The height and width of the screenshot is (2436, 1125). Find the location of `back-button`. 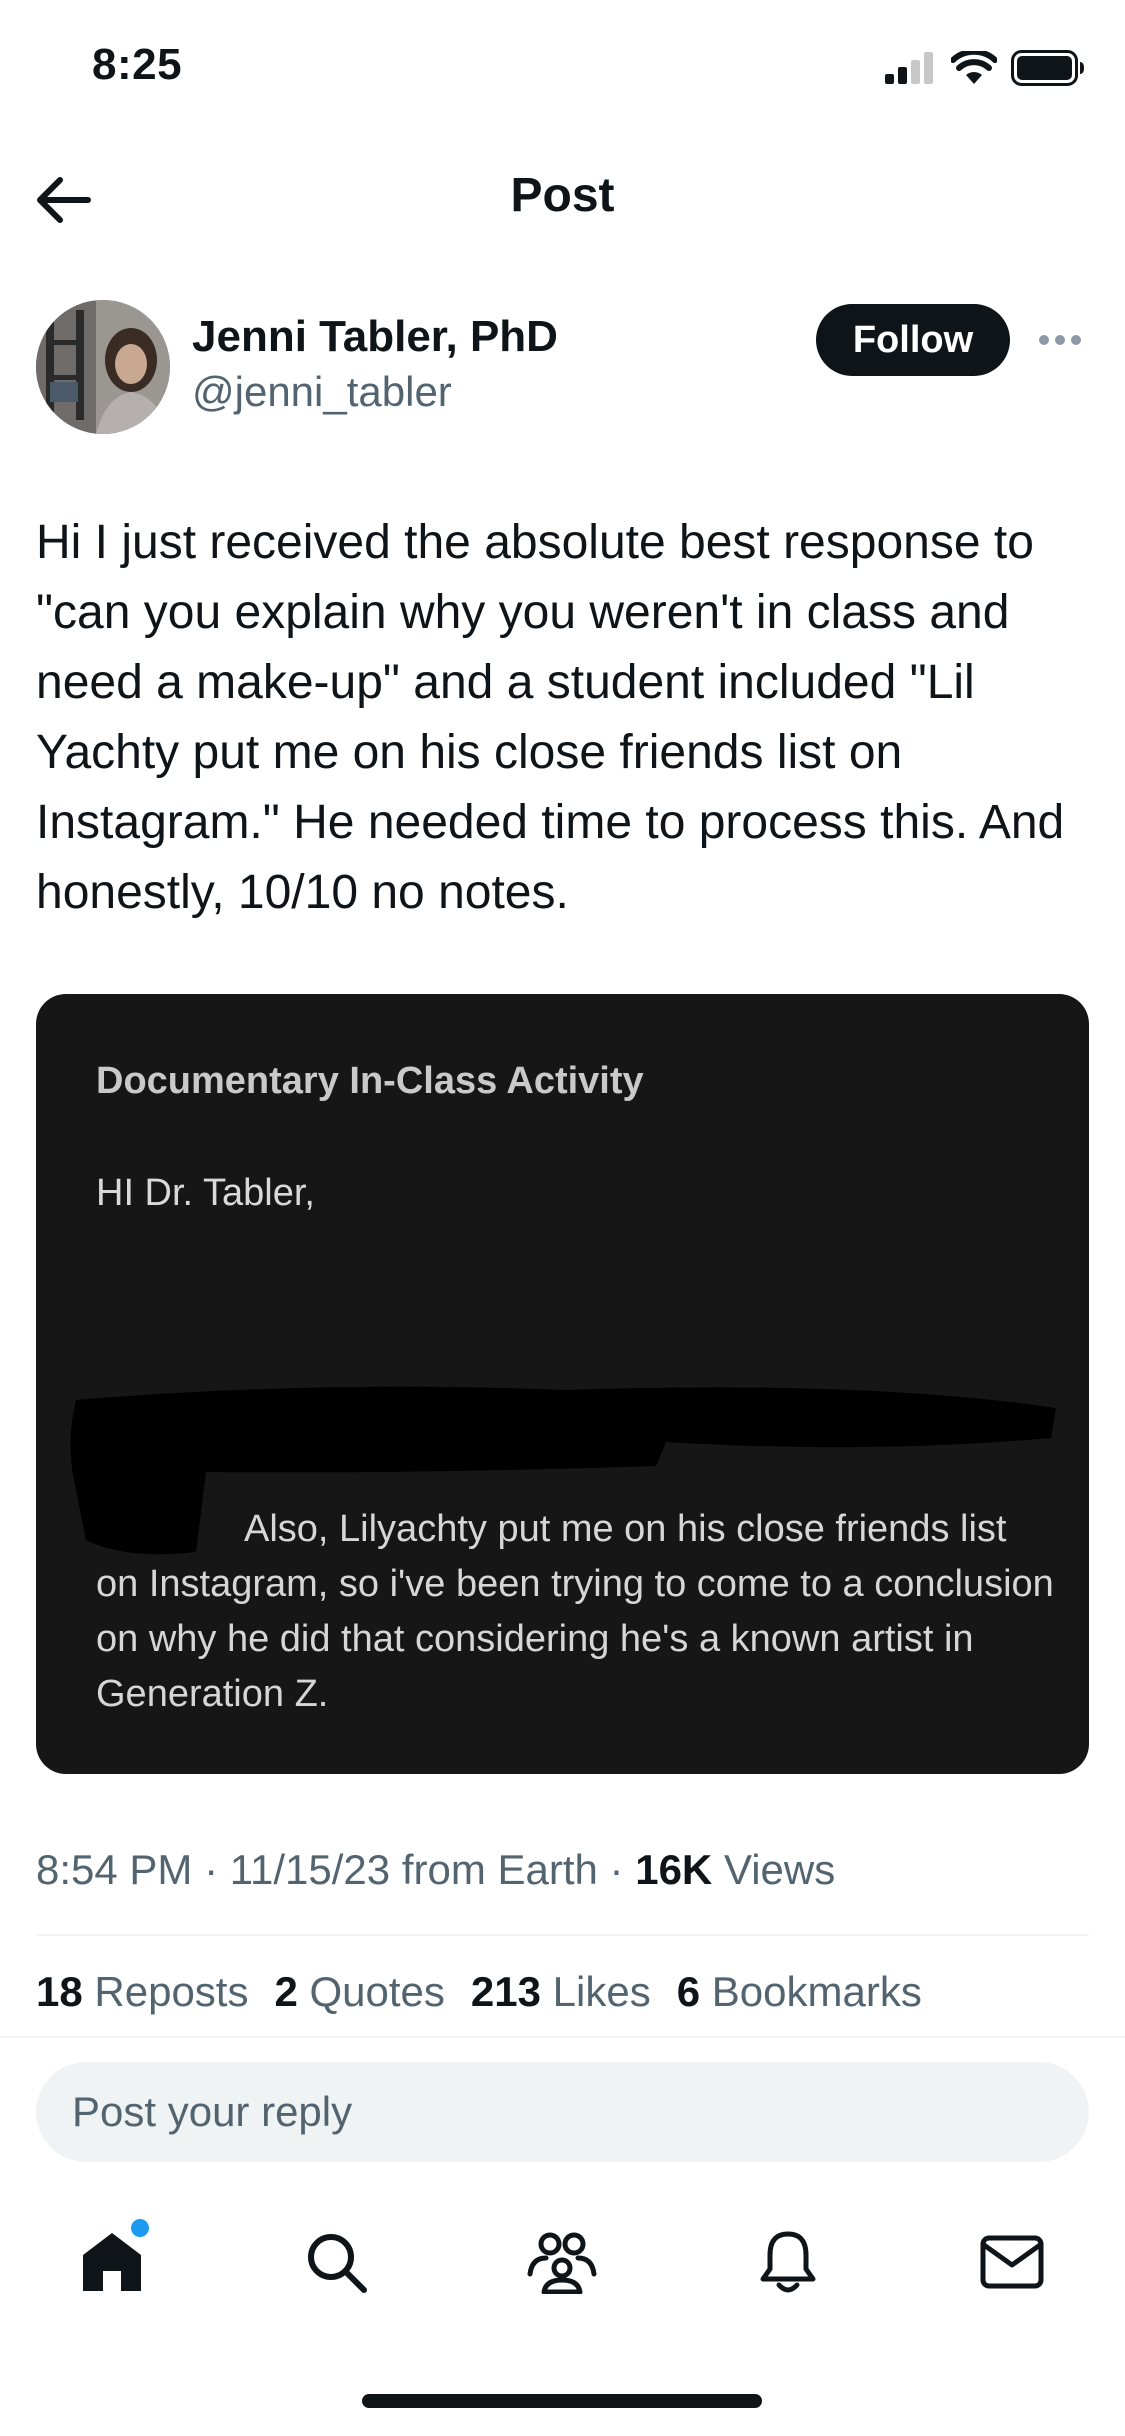

back-button is located at coordinates (64, 200).